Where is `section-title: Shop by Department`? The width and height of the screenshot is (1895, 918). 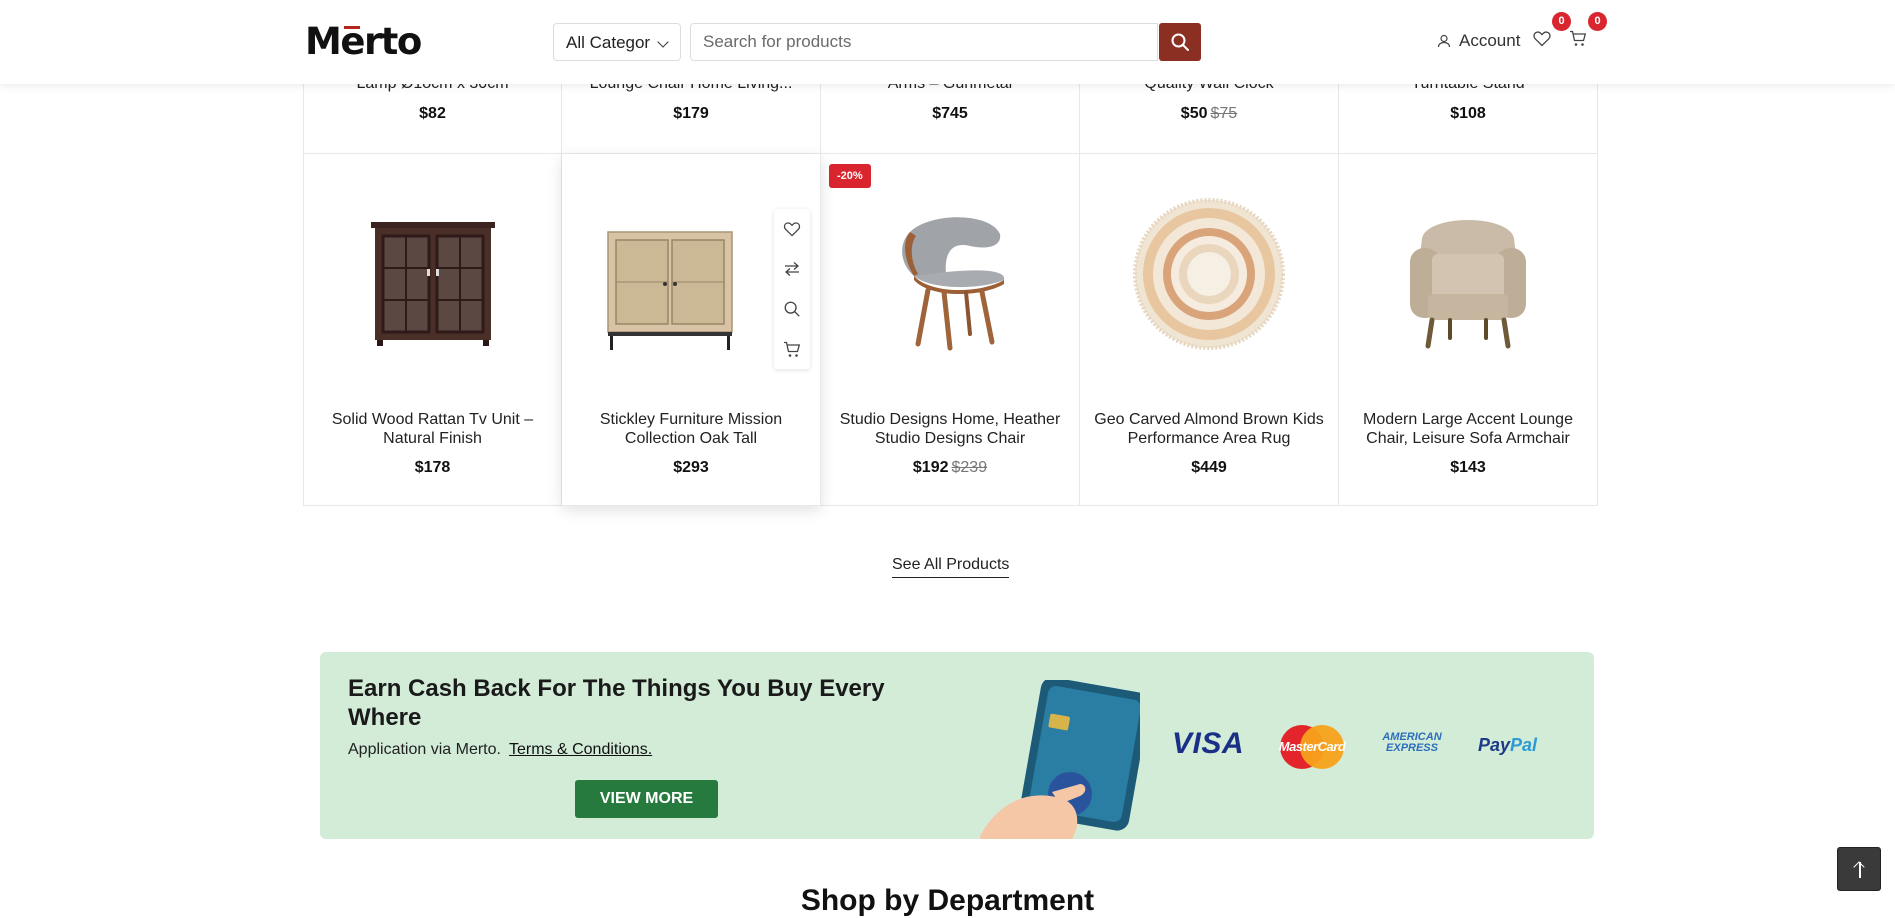 section-title: Shop by Department is located at coordinates (947, 900).